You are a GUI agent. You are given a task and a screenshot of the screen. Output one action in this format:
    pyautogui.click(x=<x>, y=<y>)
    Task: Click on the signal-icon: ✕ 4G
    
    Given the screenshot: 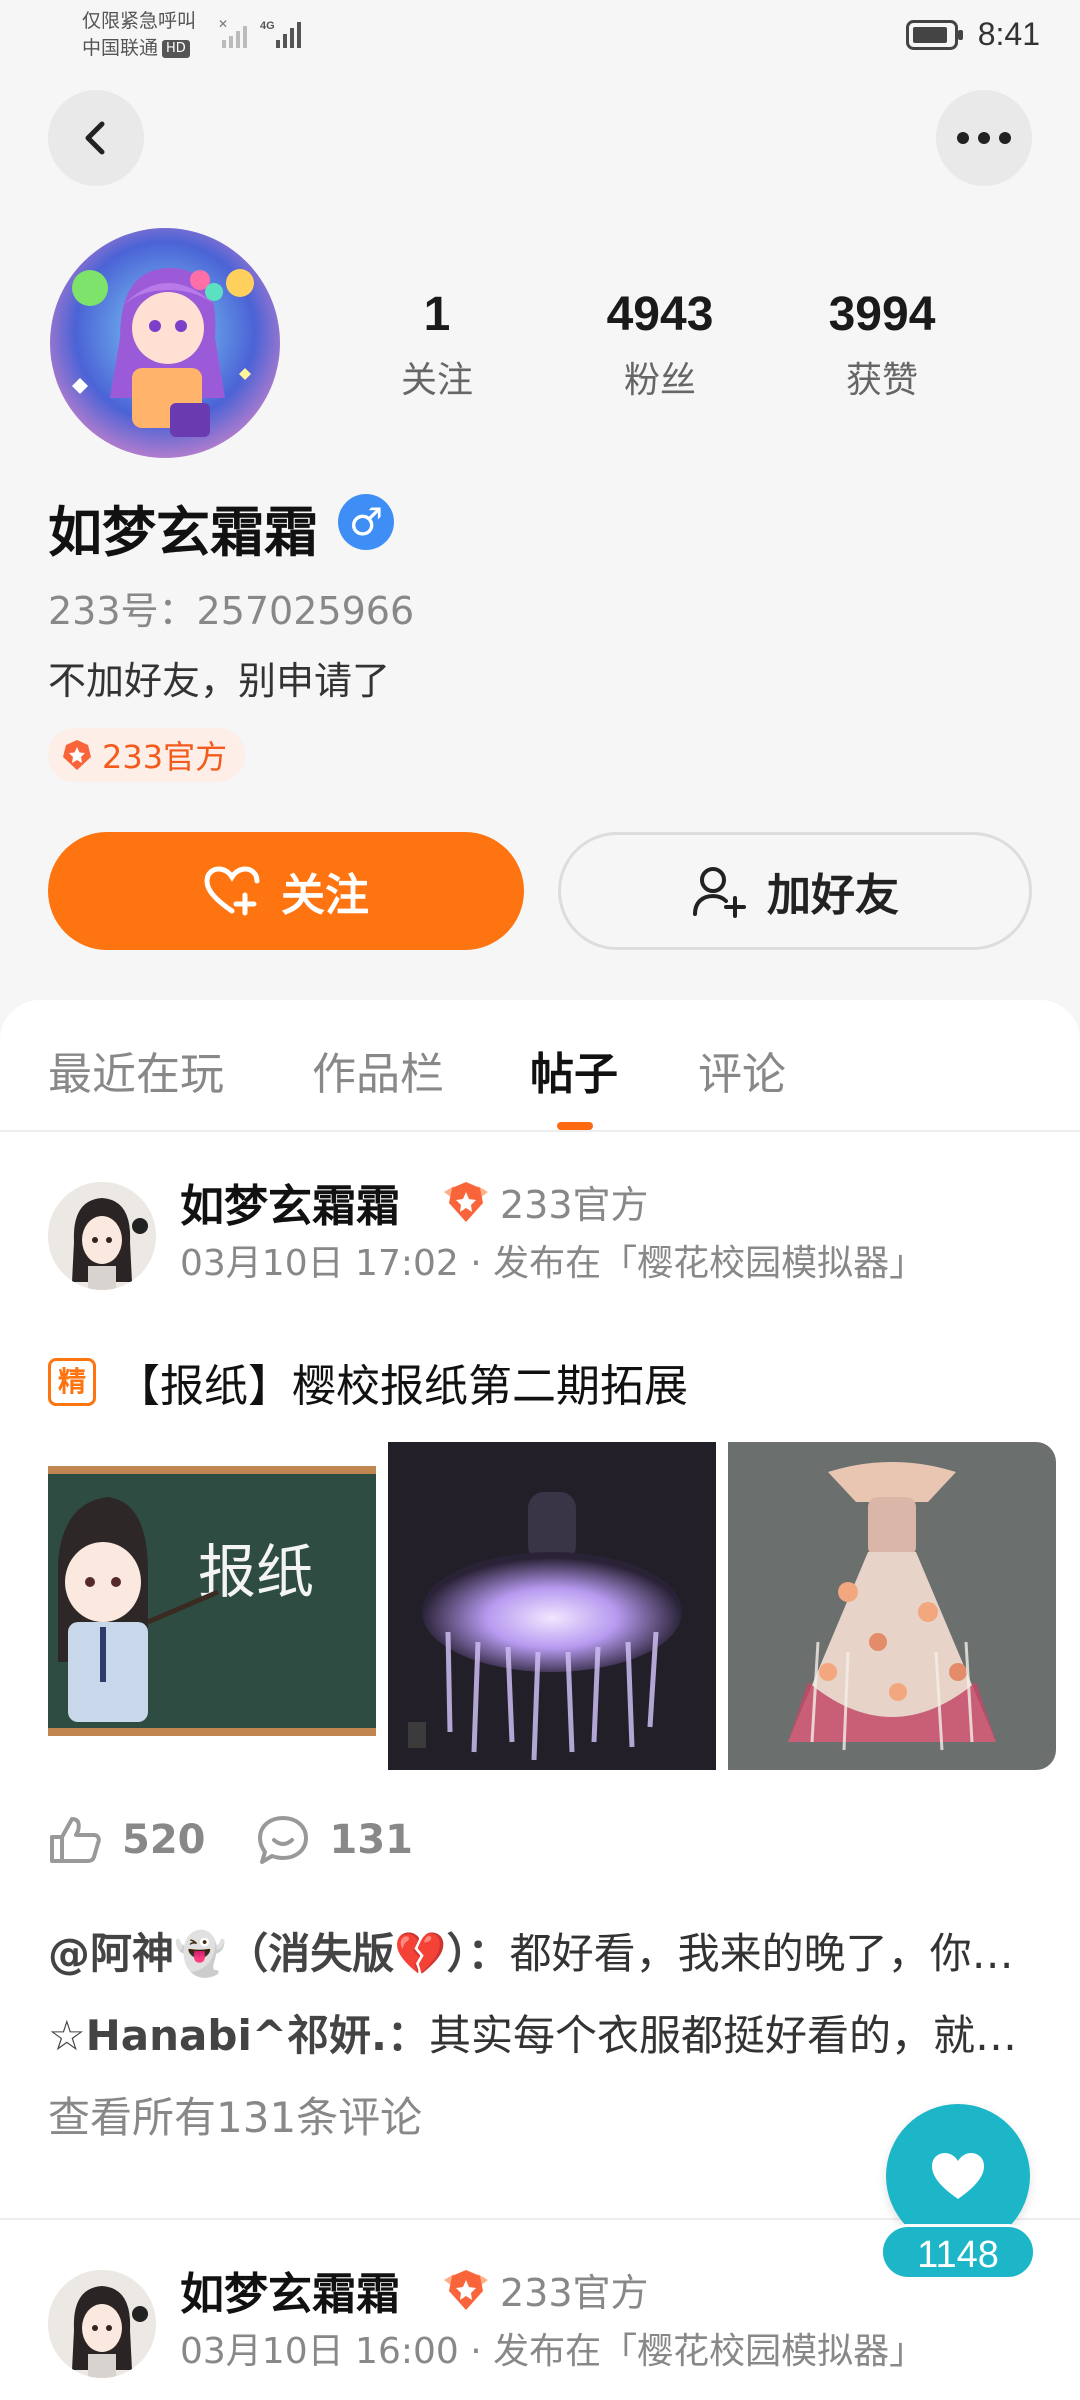 What is the action you would take?
    pyautogui.click(x=266, y=36)
    